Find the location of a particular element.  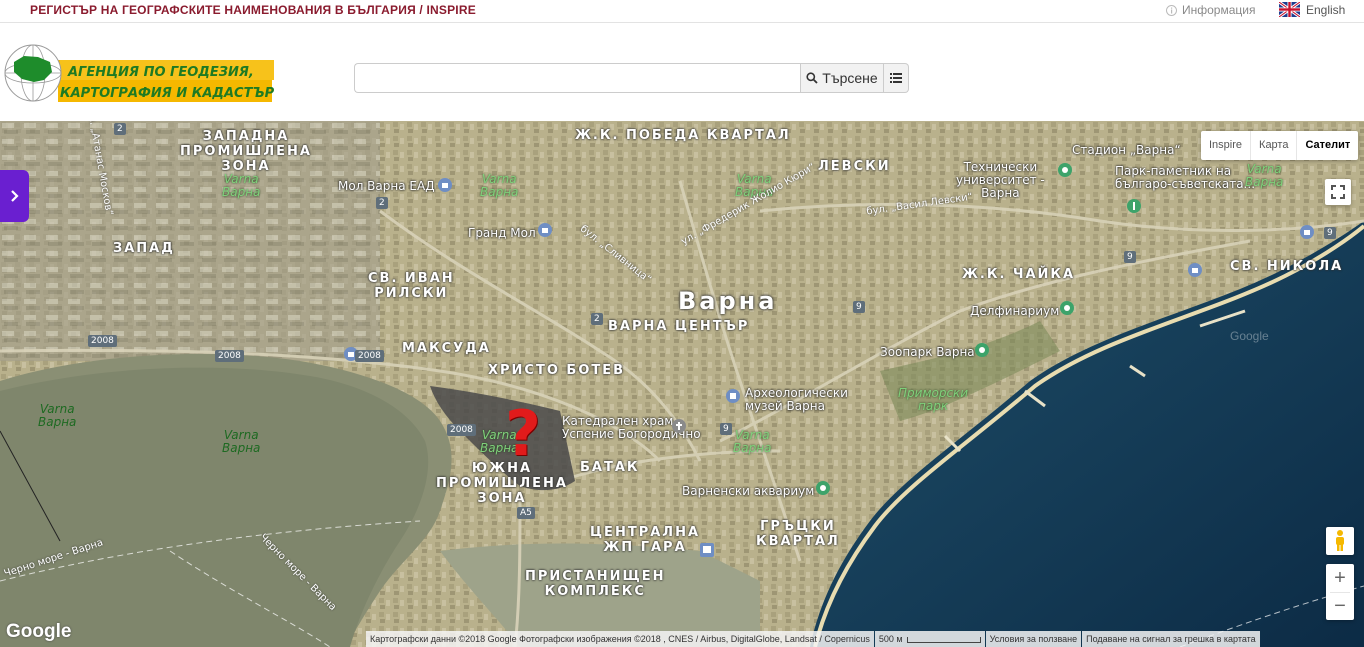

church-icon is located at coordinates (679, 426).